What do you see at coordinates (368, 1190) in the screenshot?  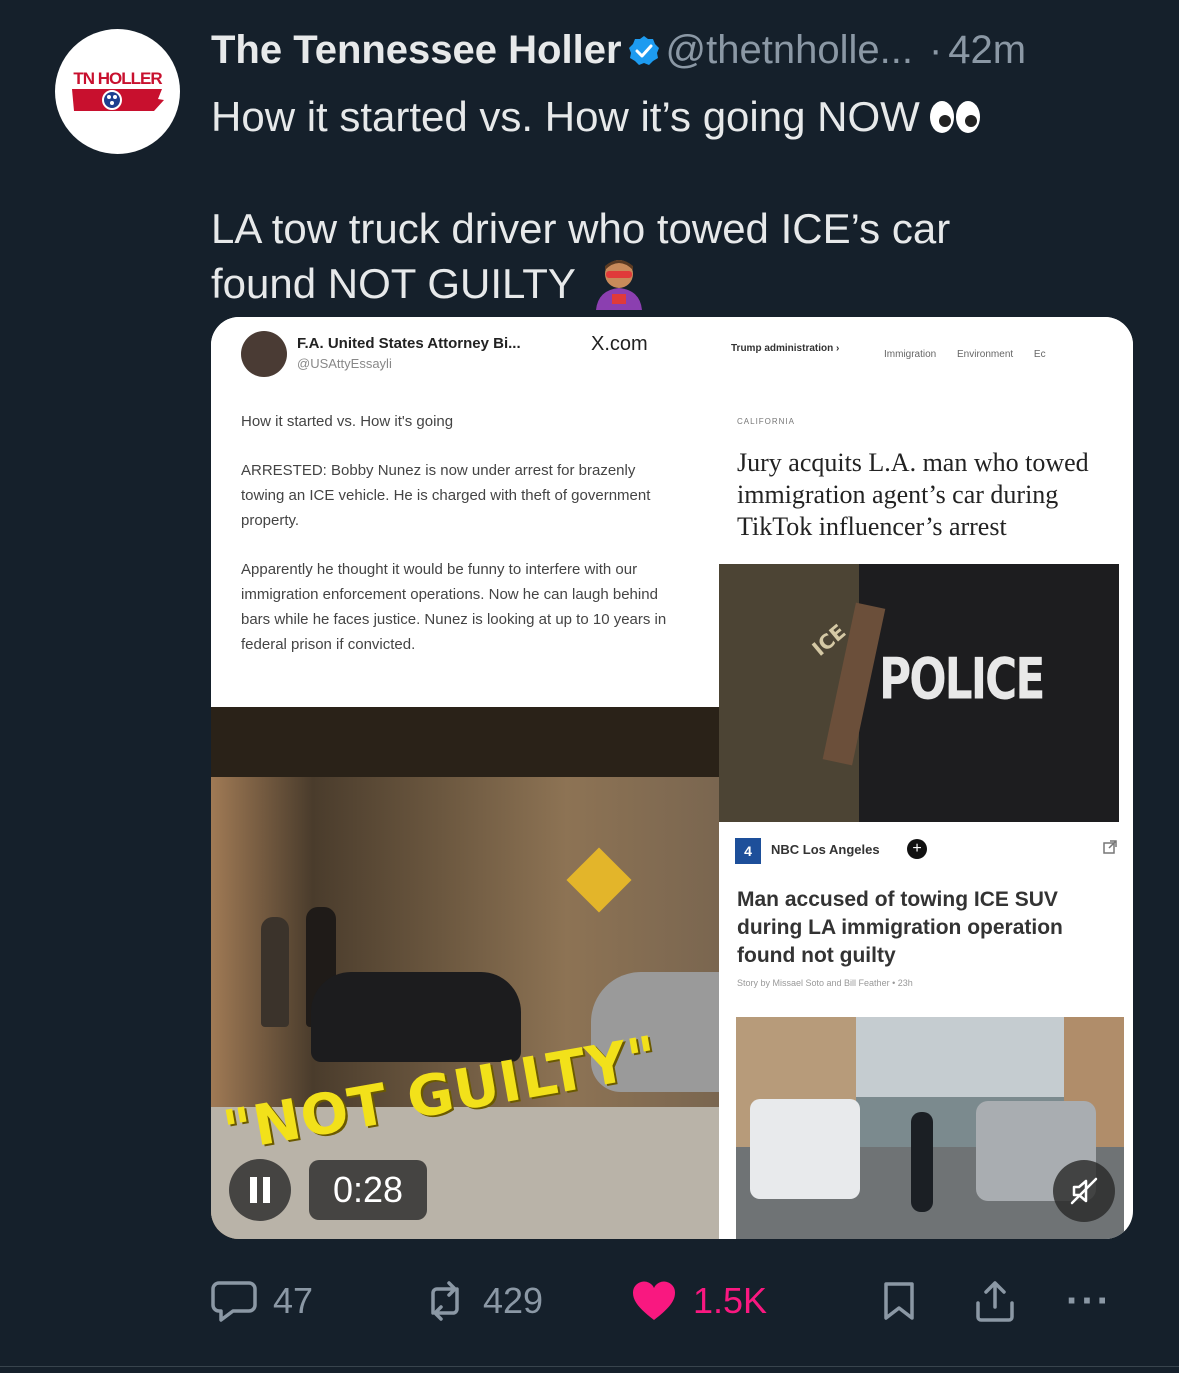 I see `video-timecode: 0:28` at bounding box center [368, 1190].